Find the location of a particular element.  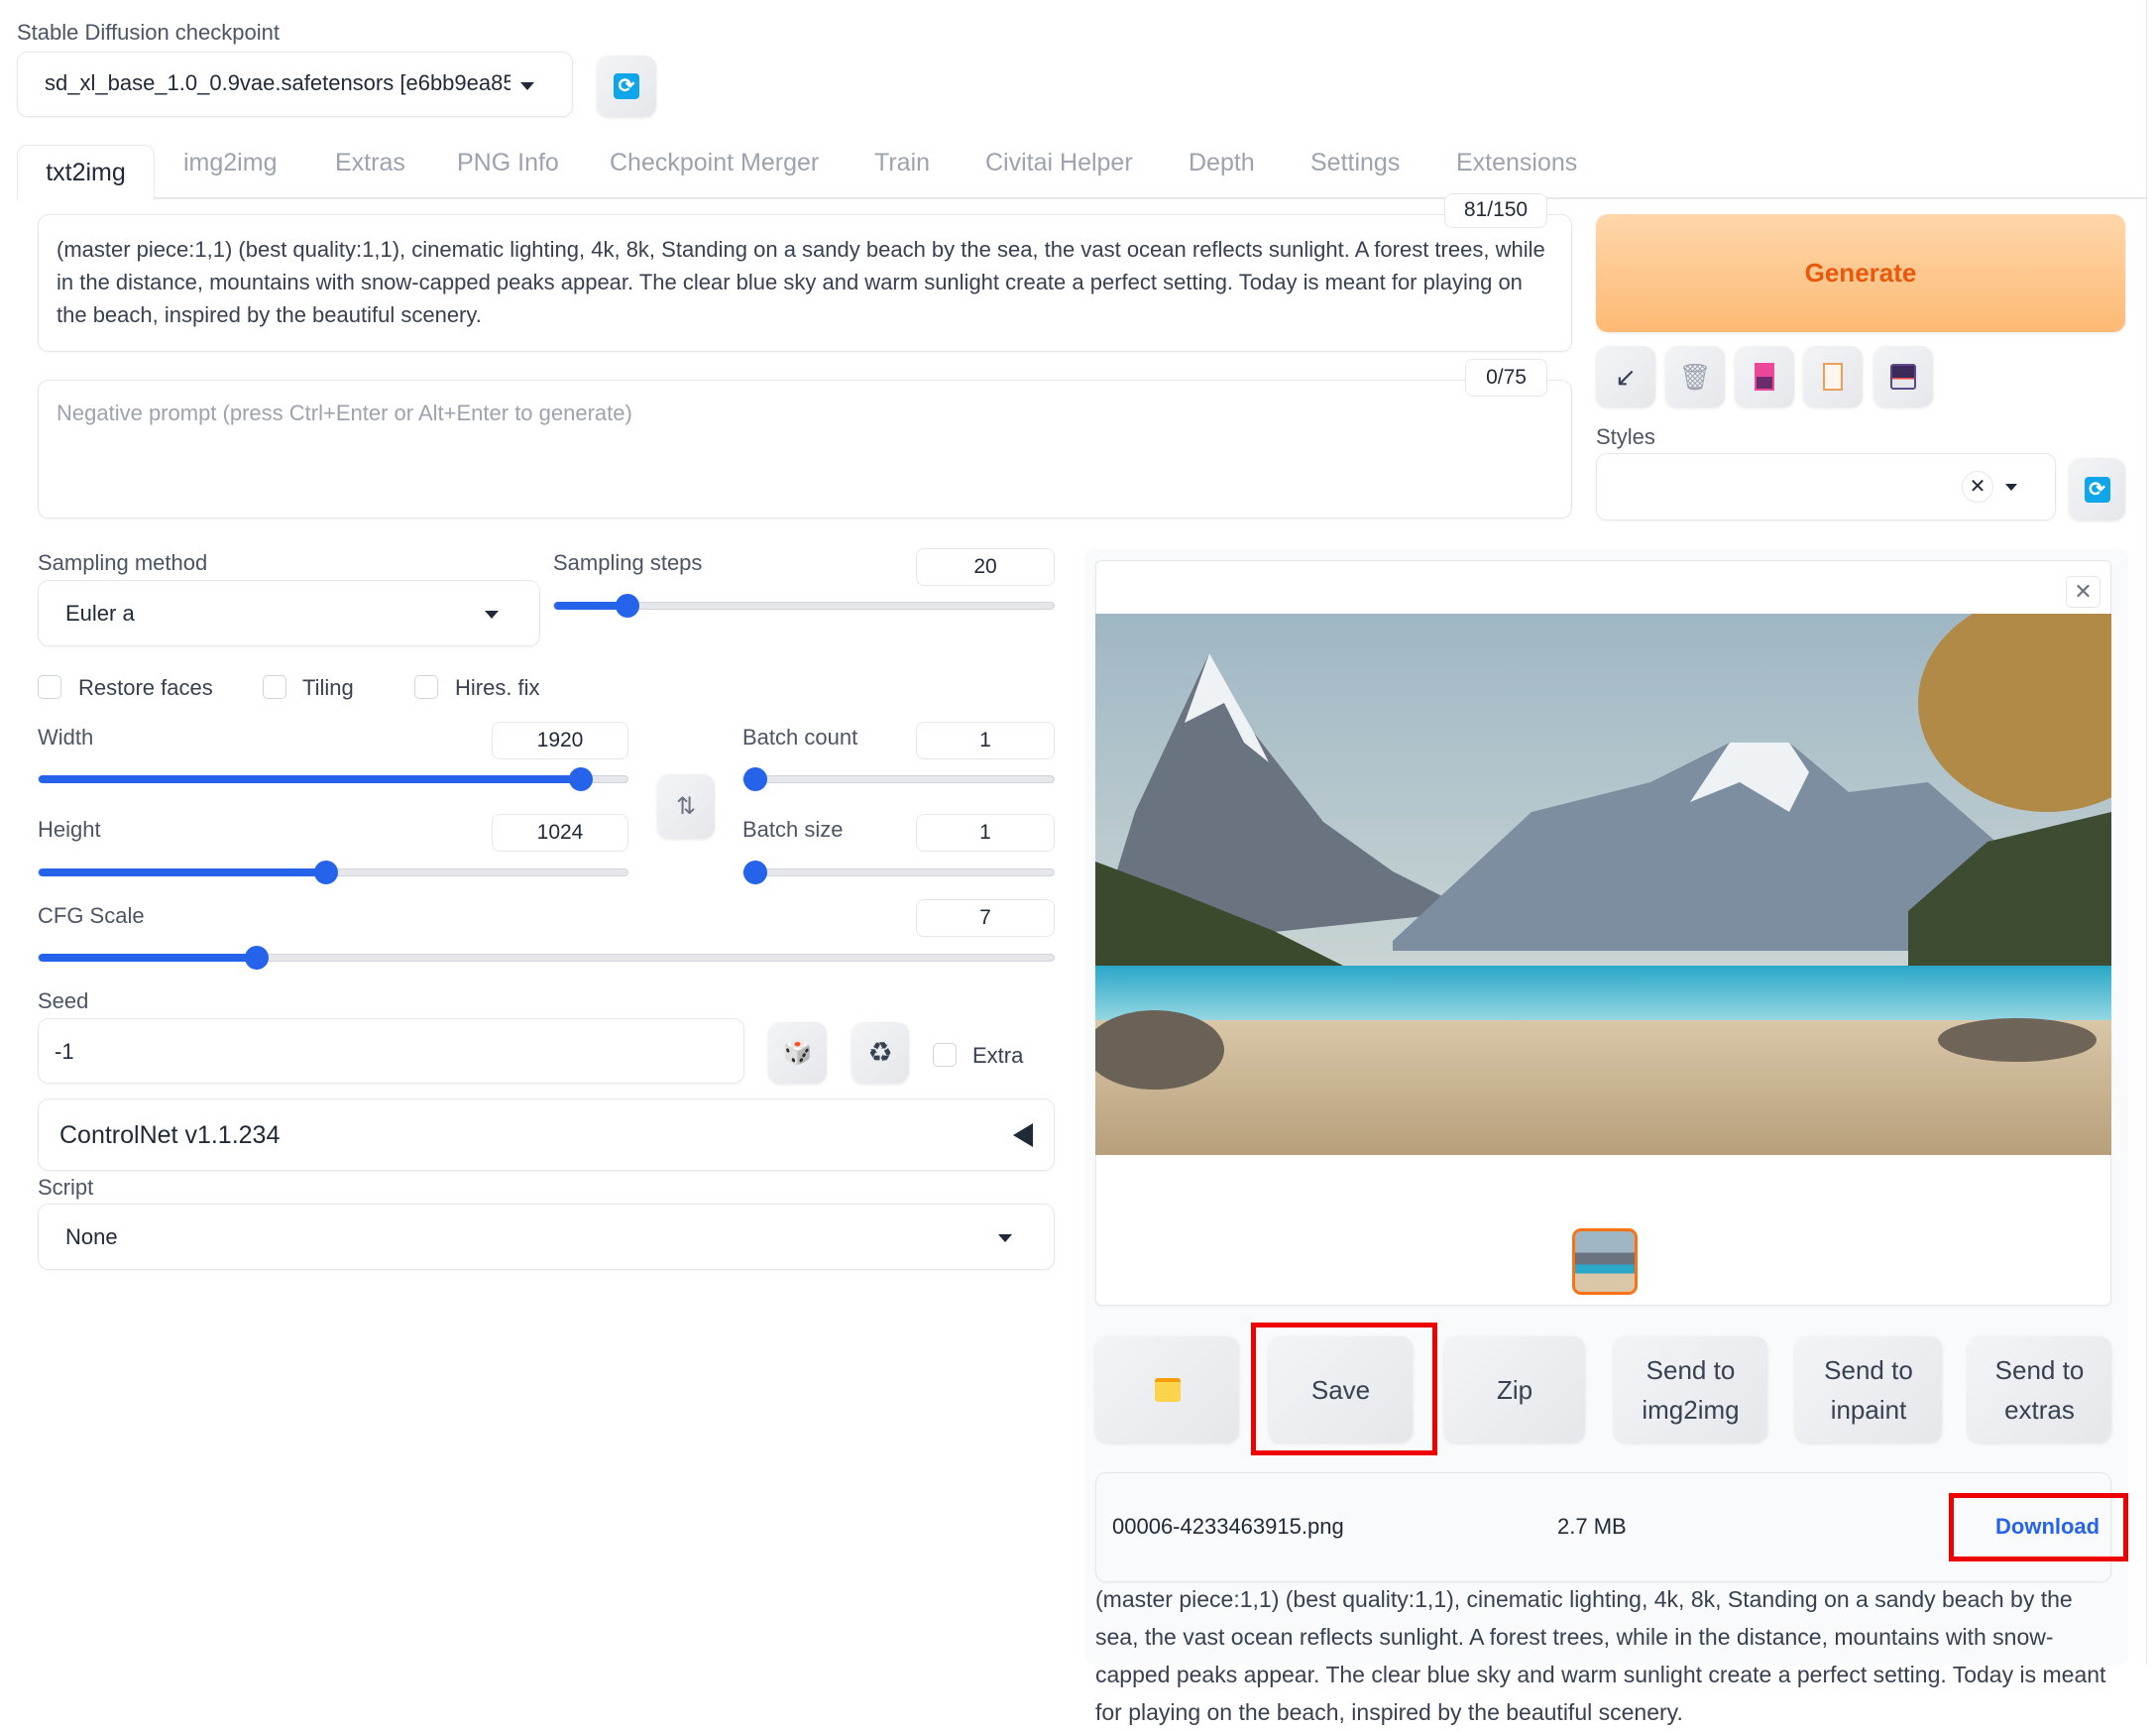

restore-faces-label: Restore faces is located at coordinates (146, 687).